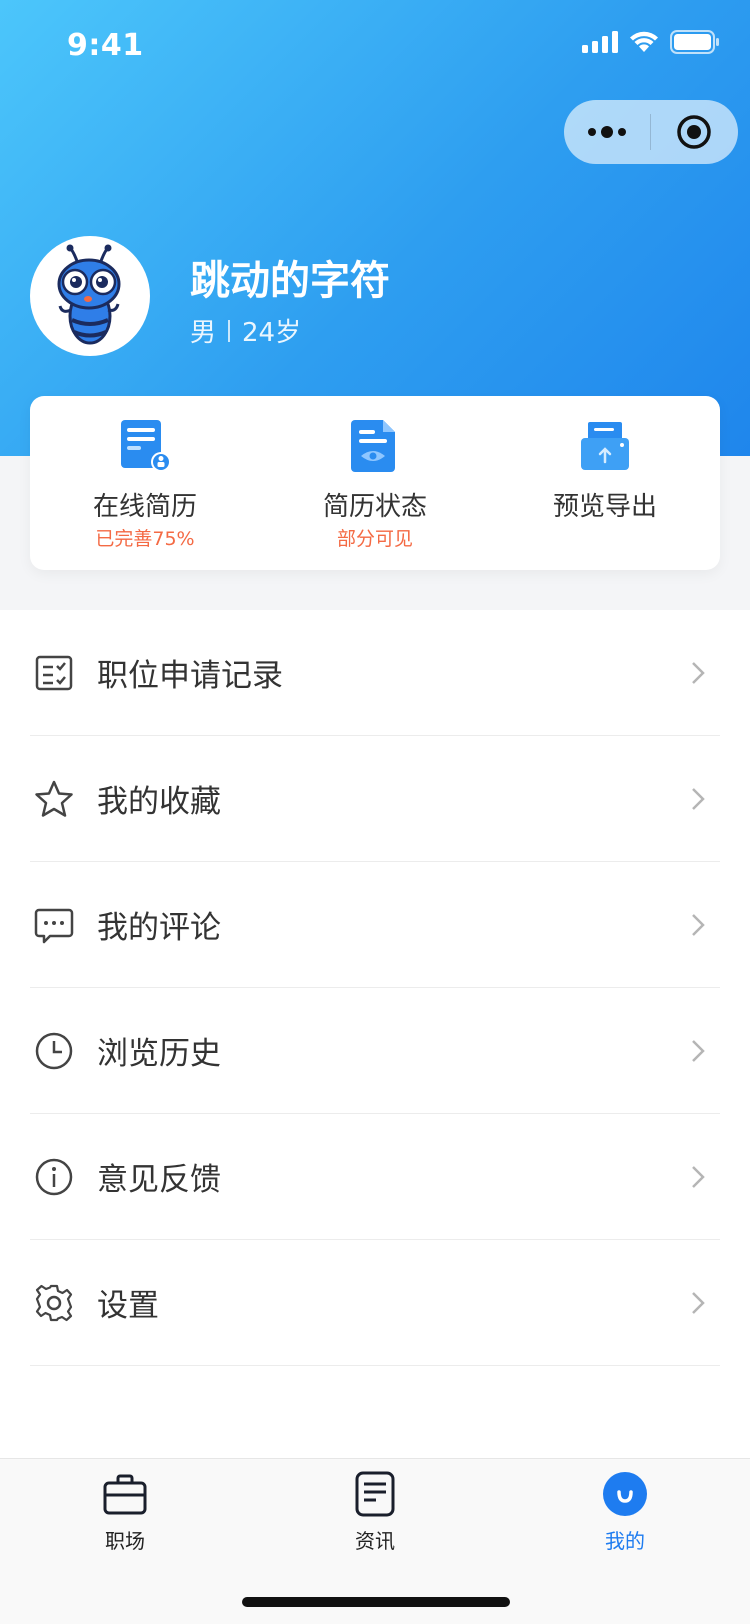  What do you see at coordinates (125, 1541) in the screenshot?
I see `tab-workplace-label: 职场` at bounding box center [125, 1541].